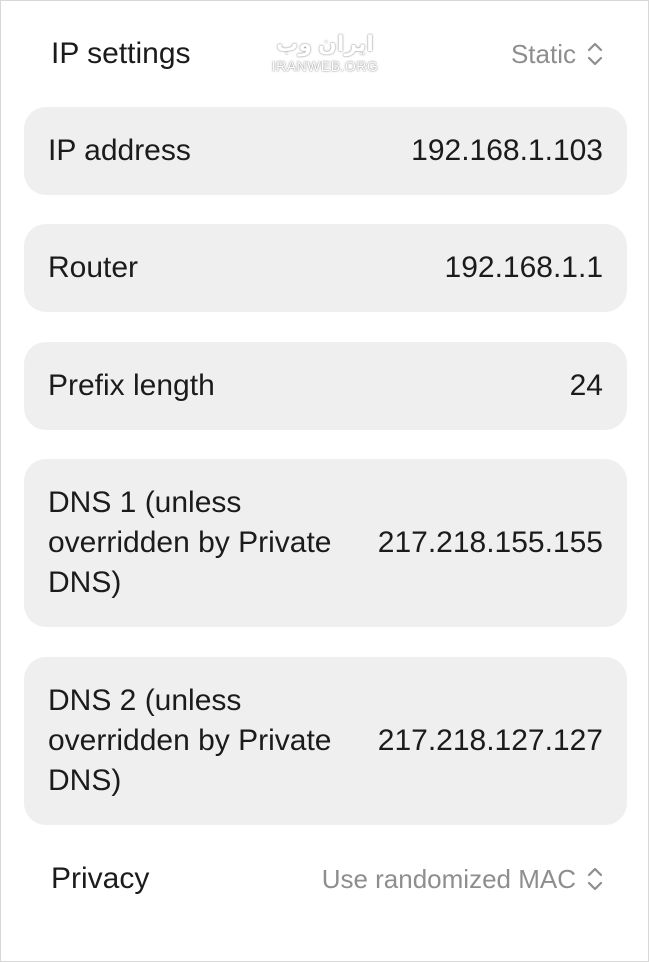  Describe the element at coordinates (131, 385) in the screenshot. I see `prefix-length-label: Prefix length` at that location.